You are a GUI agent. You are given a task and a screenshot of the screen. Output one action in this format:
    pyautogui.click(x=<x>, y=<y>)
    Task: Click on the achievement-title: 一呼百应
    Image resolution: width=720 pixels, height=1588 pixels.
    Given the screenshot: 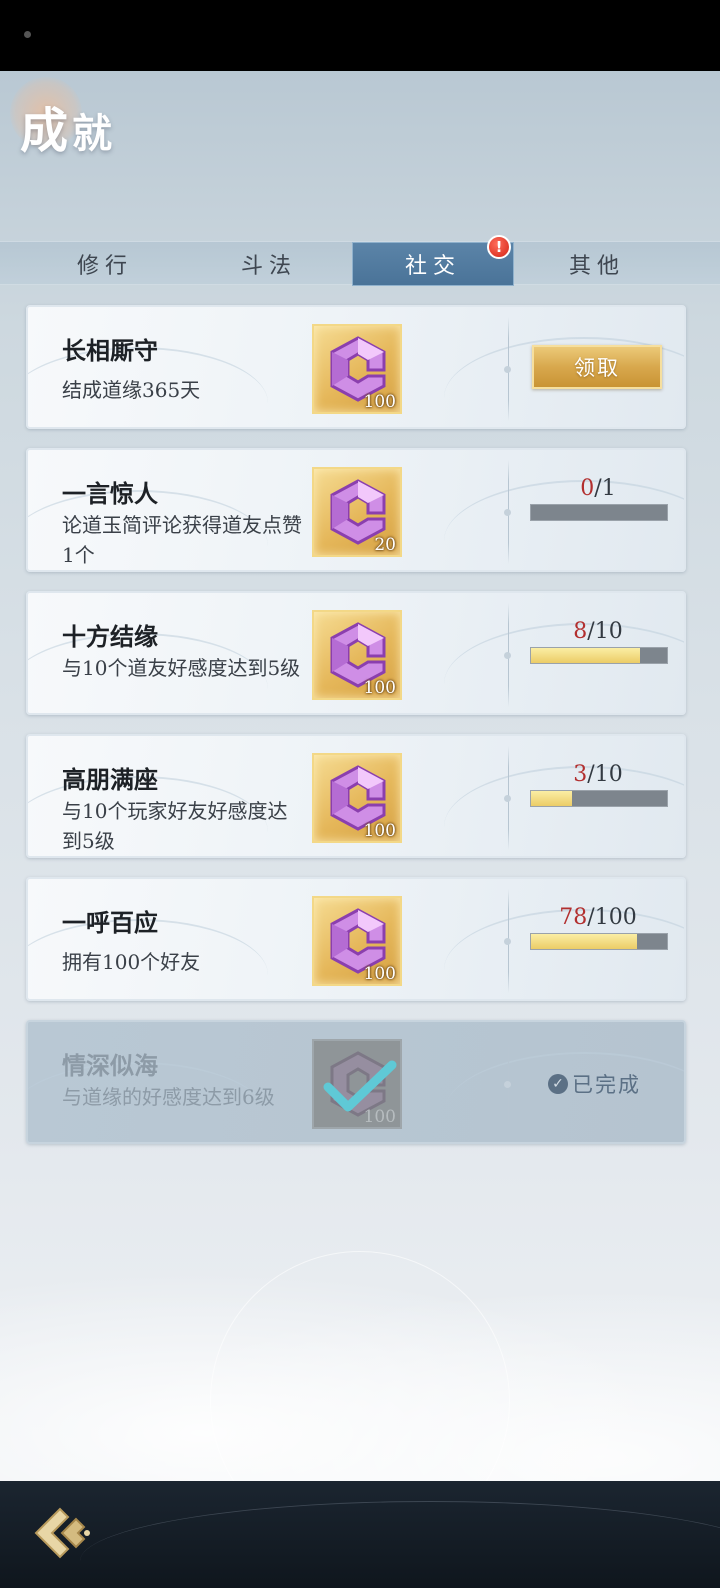 What is the action you would take?
    pyautogui.click(x=110, y=922)
    